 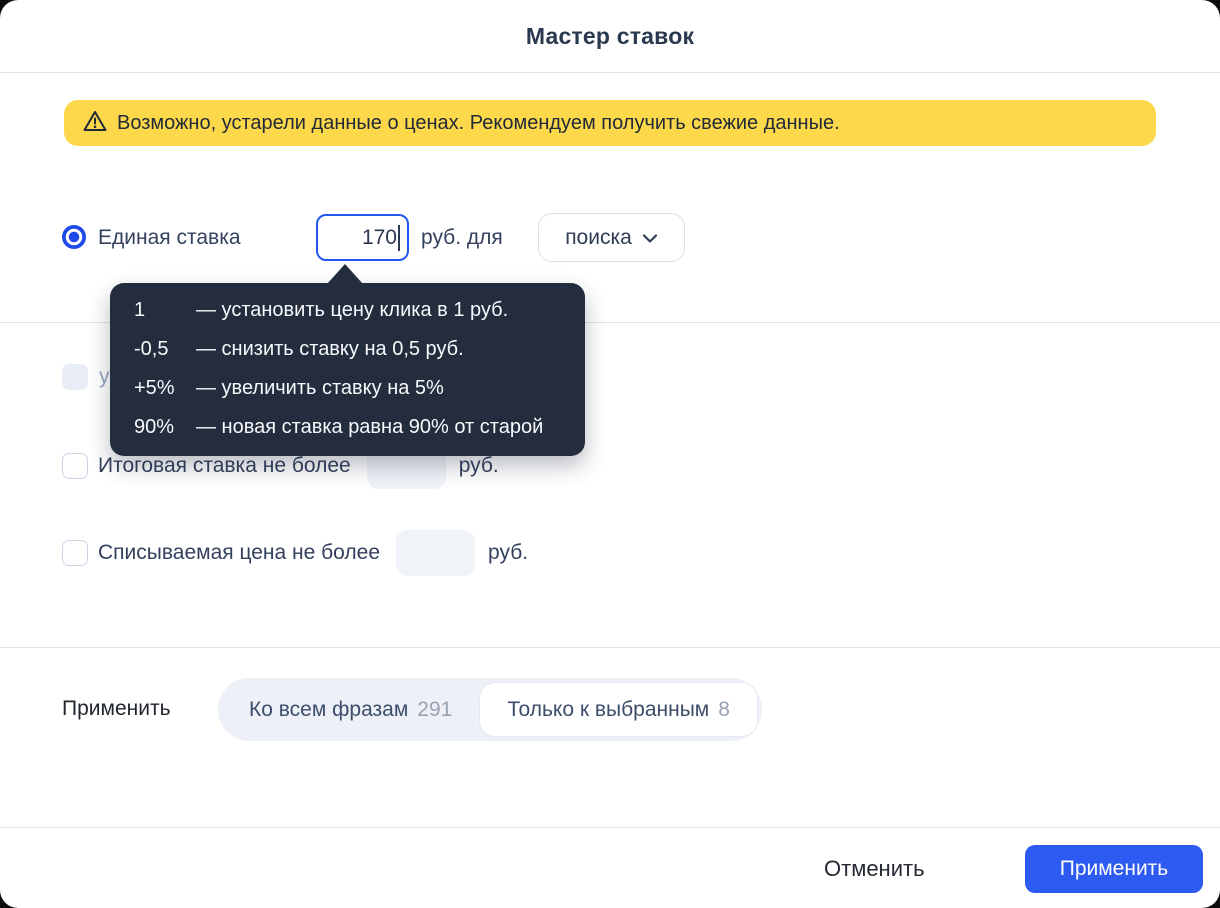 What do you see at coordinates (874, 869) in the screenshot?
I see `cancel-button: Отменить` at bounding box center [874, 869].